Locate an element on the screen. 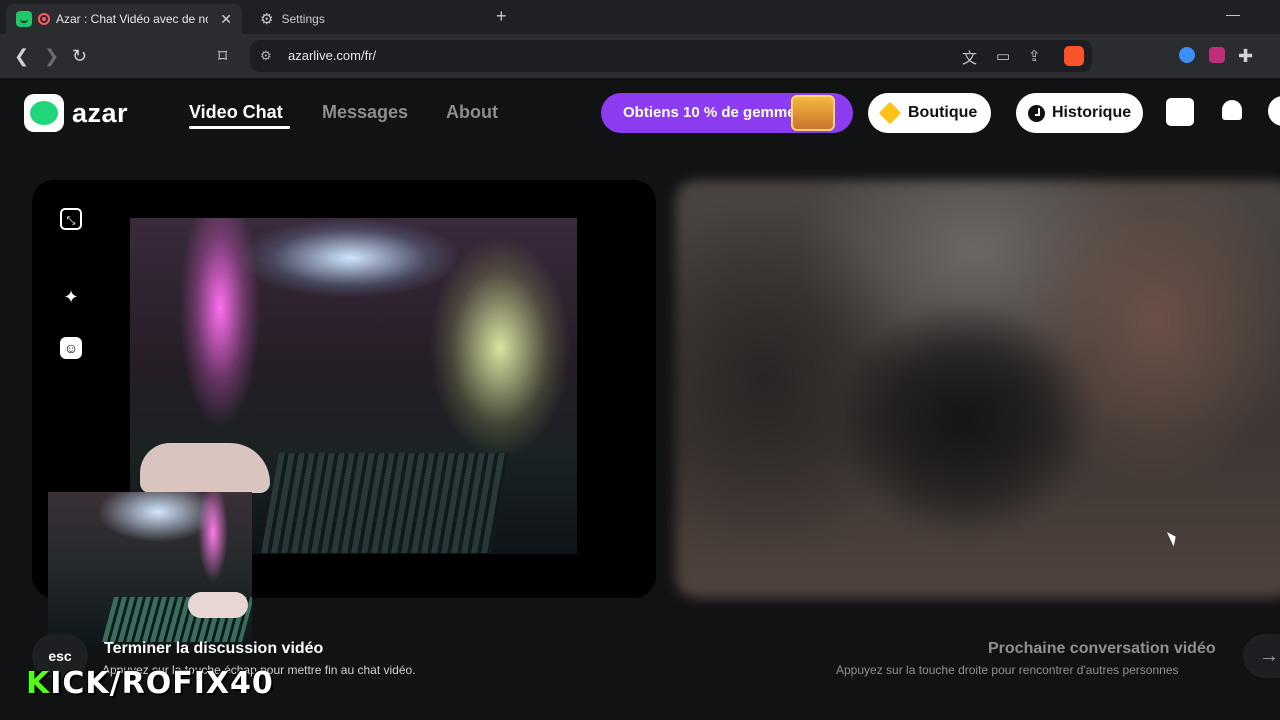  bell-icon is located at coordinates (1233, 112).